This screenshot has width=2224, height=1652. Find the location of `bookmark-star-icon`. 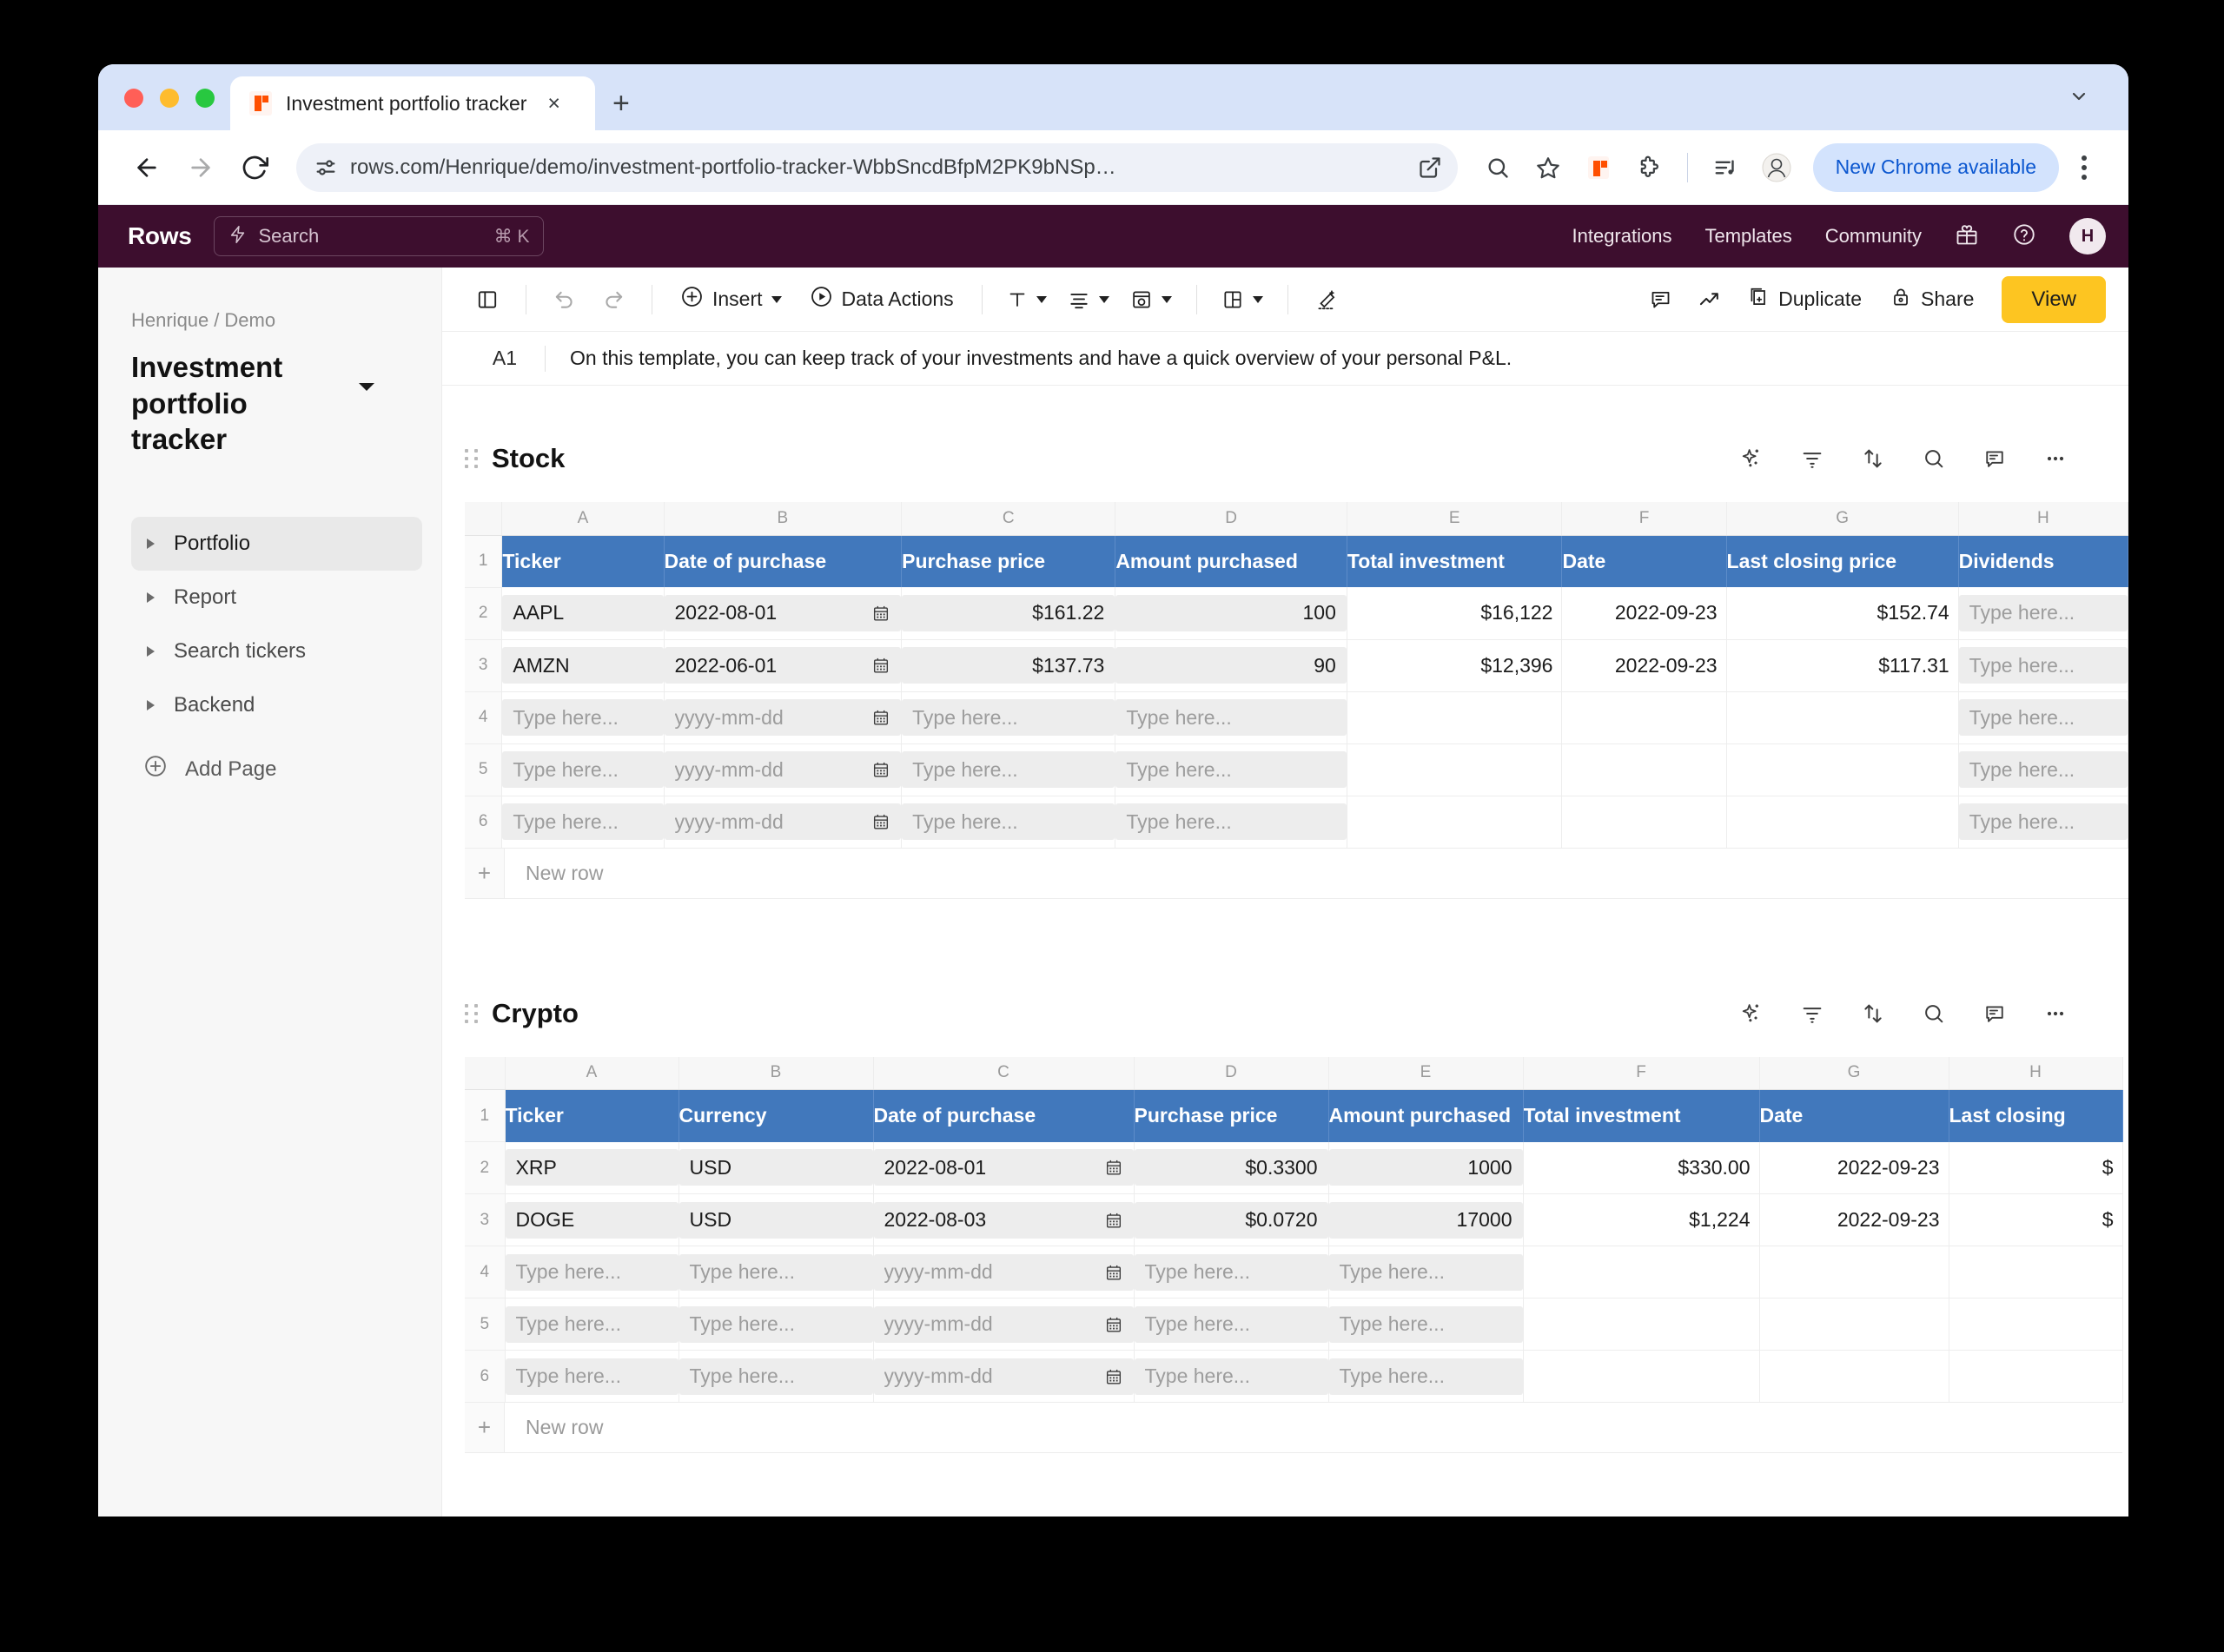

bookmark-star-icon is located at coordinates (1548, 167).